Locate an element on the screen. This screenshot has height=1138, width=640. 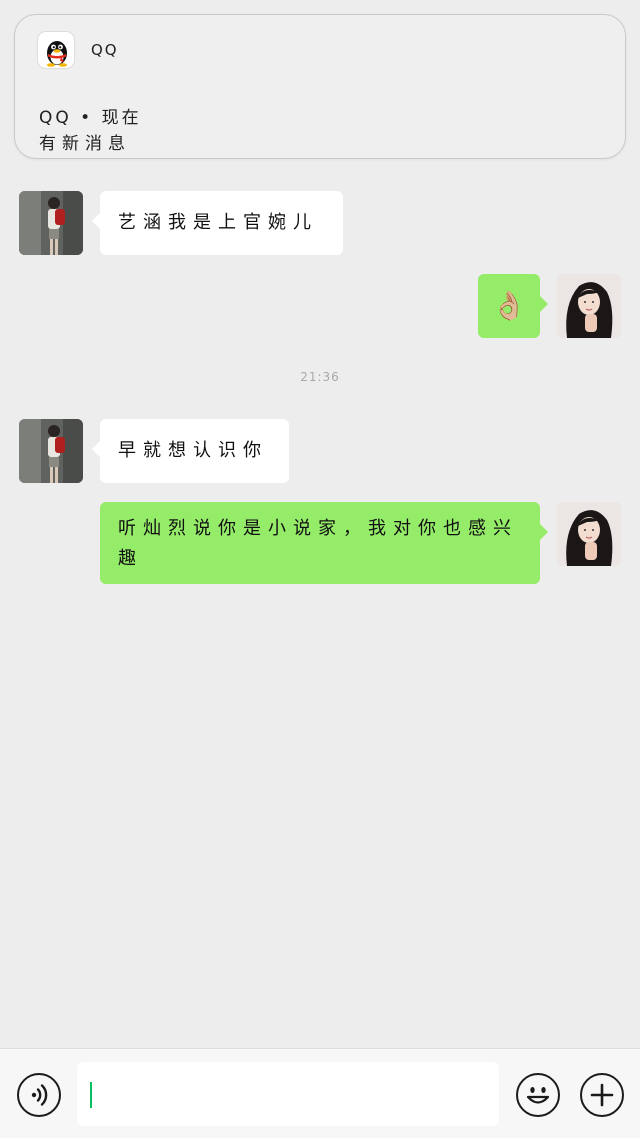
emoji-button is located at coordinates (538, 1095).